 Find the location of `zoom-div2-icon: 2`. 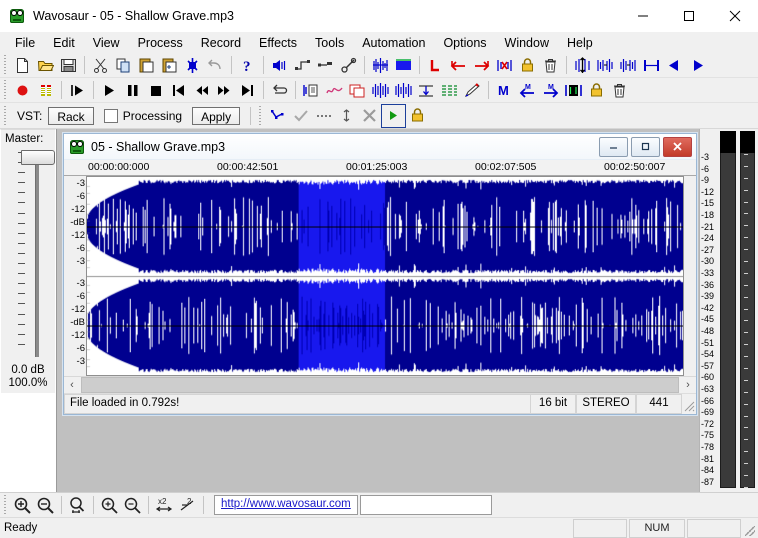

zoom-div2-icon: 2 is located at coordinates (187, 505).